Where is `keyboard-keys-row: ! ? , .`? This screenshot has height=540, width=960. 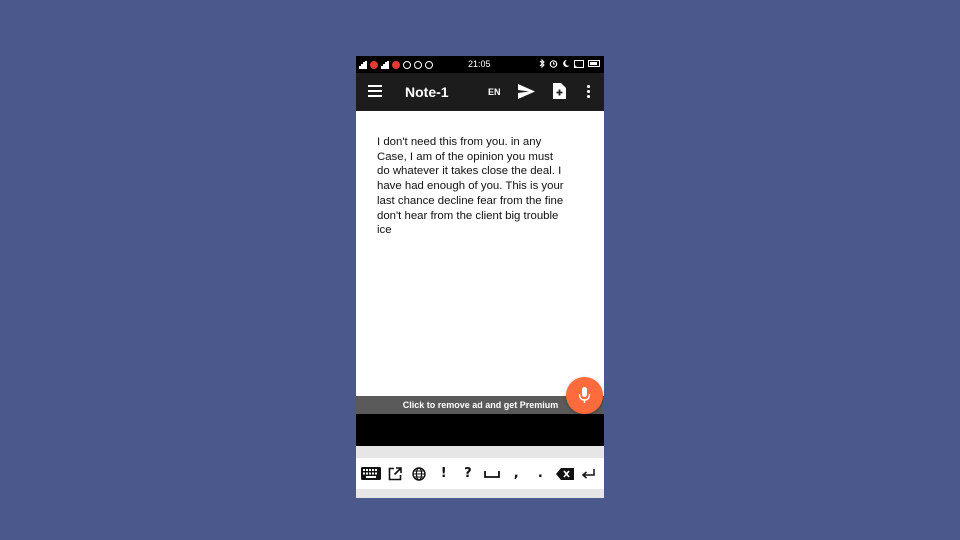 keyboard-keys-row: ! ? , . is located at coordinates (480, 473).